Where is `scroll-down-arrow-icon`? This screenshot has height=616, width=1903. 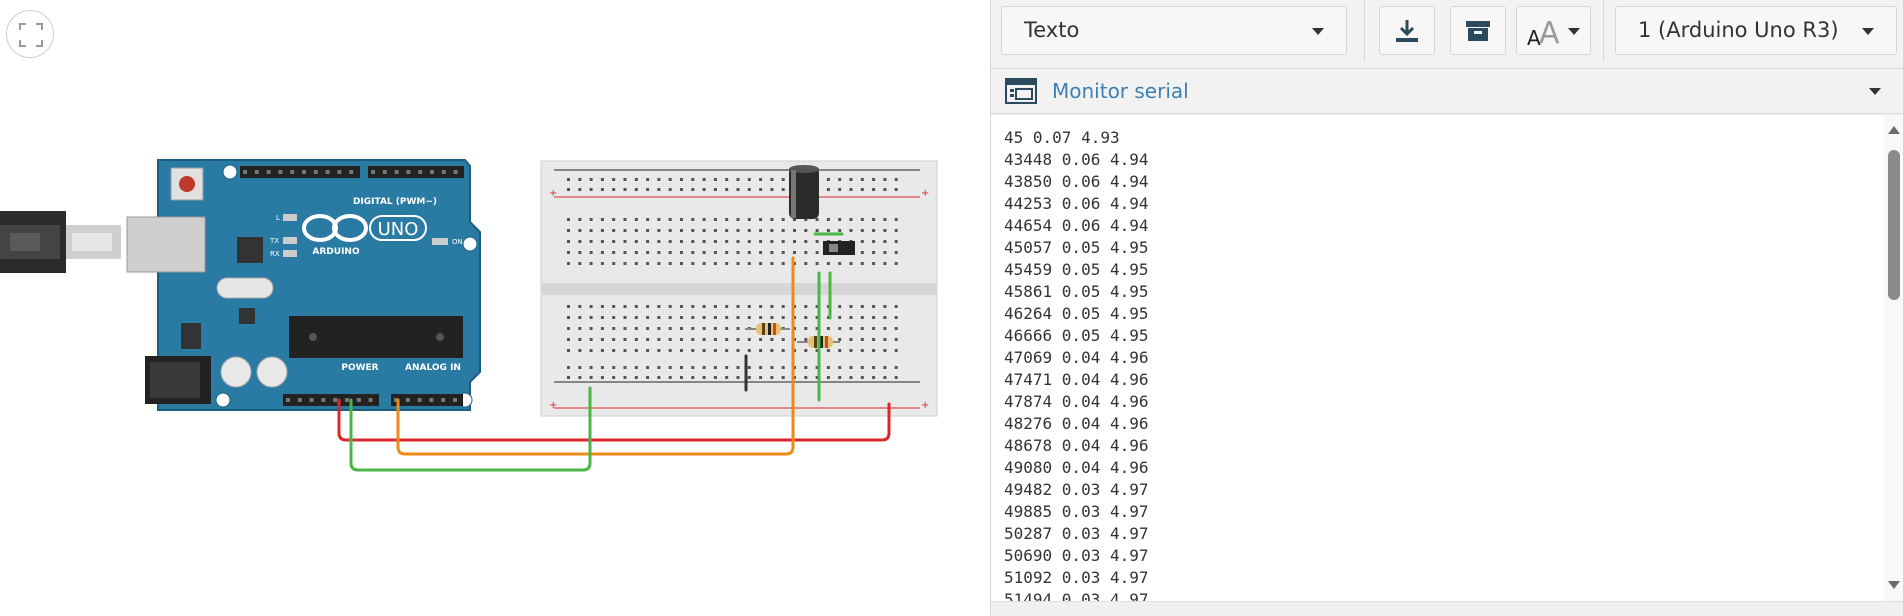
scroll-down-arrow-icon is located at coordinates (1894, 585).